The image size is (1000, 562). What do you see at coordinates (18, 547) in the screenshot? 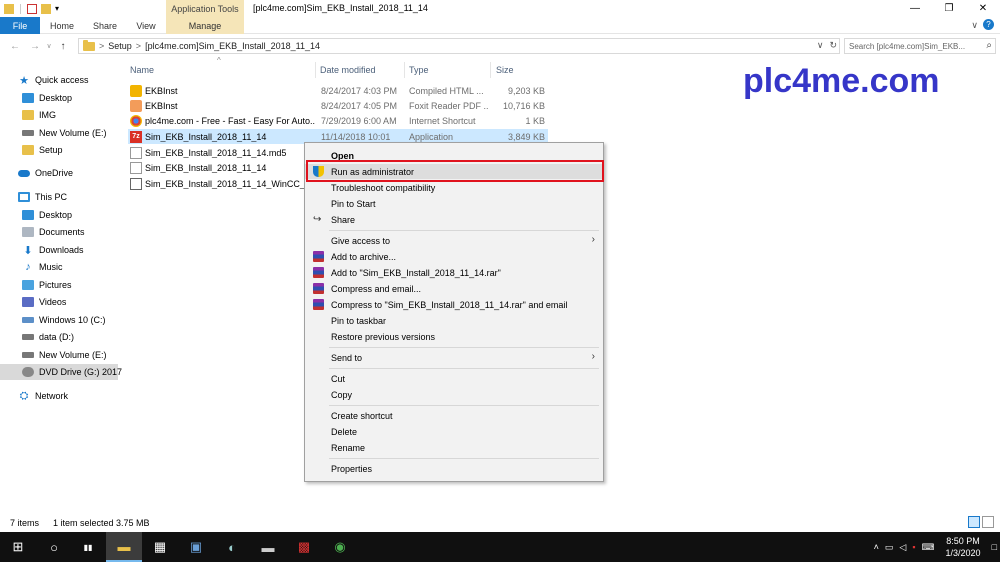
I see `start-button: ⊞` at bounding box center [18, 547].